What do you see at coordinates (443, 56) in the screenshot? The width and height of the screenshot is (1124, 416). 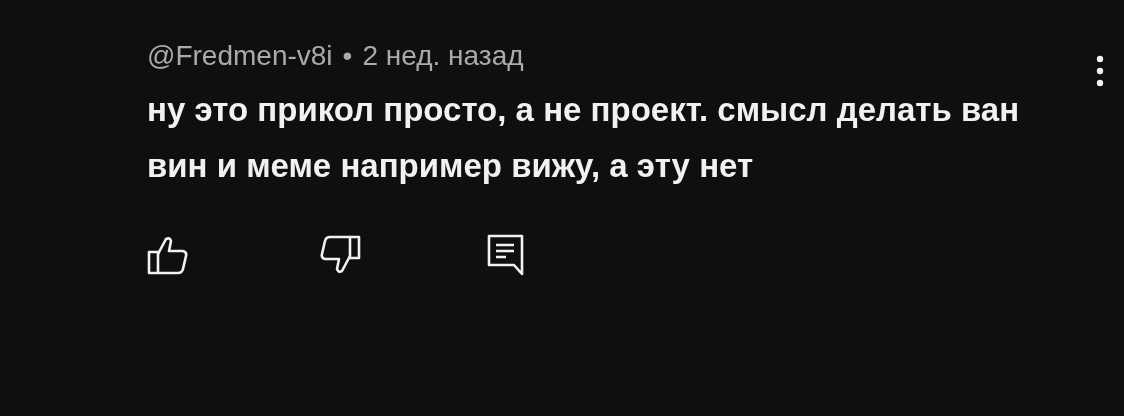 I see `comment-time: 2 нед. назад` at bounding box center [443, 56].